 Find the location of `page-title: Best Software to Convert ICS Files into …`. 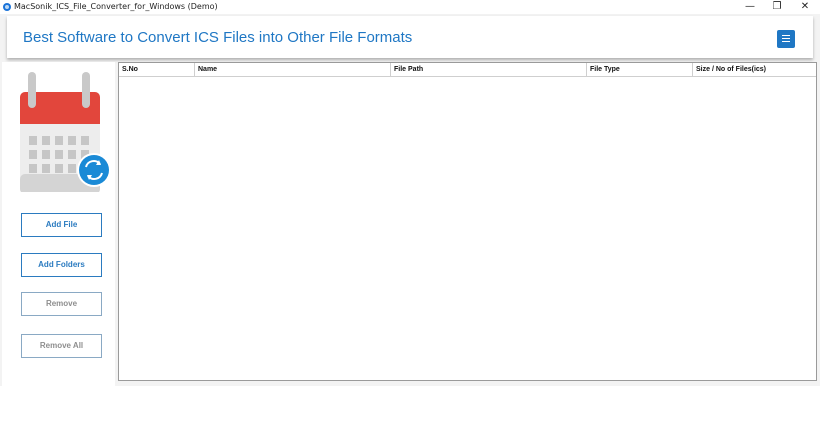

page-title: Best Software to Convert ICS Files into … is located at coordinates (218, 37).